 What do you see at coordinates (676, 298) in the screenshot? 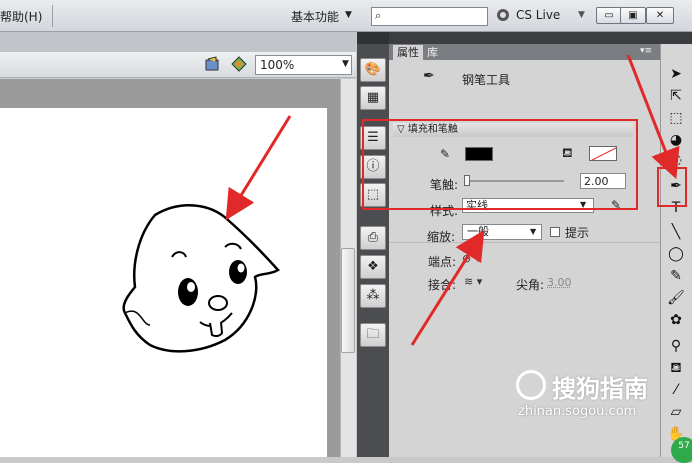
I see `brush-tool-icon: 🖌` at bounding box center [676, 298].